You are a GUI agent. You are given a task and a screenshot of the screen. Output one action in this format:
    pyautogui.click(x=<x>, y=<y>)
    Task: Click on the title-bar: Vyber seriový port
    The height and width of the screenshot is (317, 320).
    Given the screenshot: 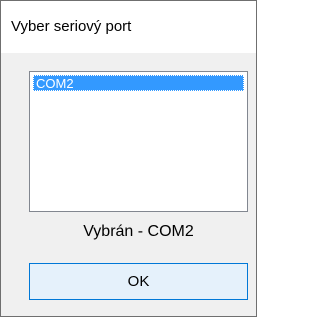 What is the action you would take?
    pyautogui.click(x=128, y=27)
    